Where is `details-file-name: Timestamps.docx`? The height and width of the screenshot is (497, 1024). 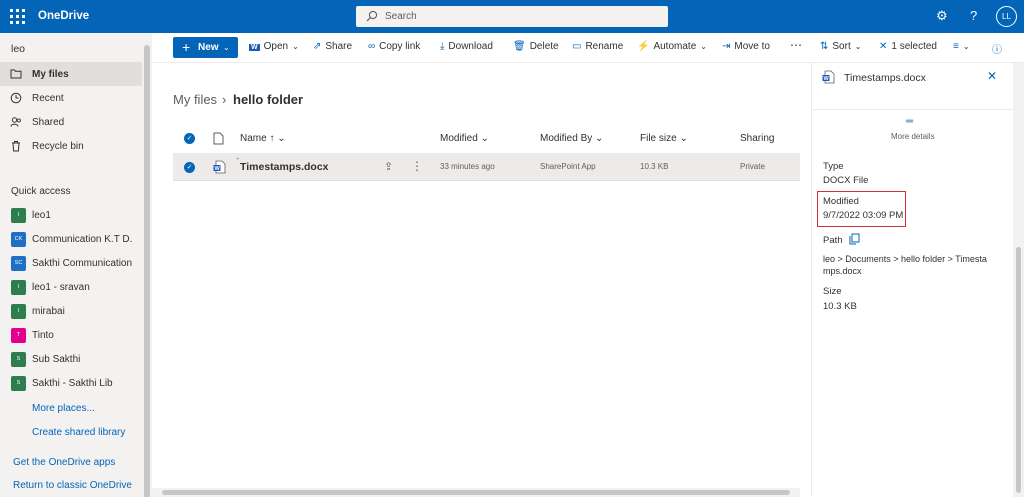
details-file-name: Timestamps.docx is located at coordinates (885, 78).